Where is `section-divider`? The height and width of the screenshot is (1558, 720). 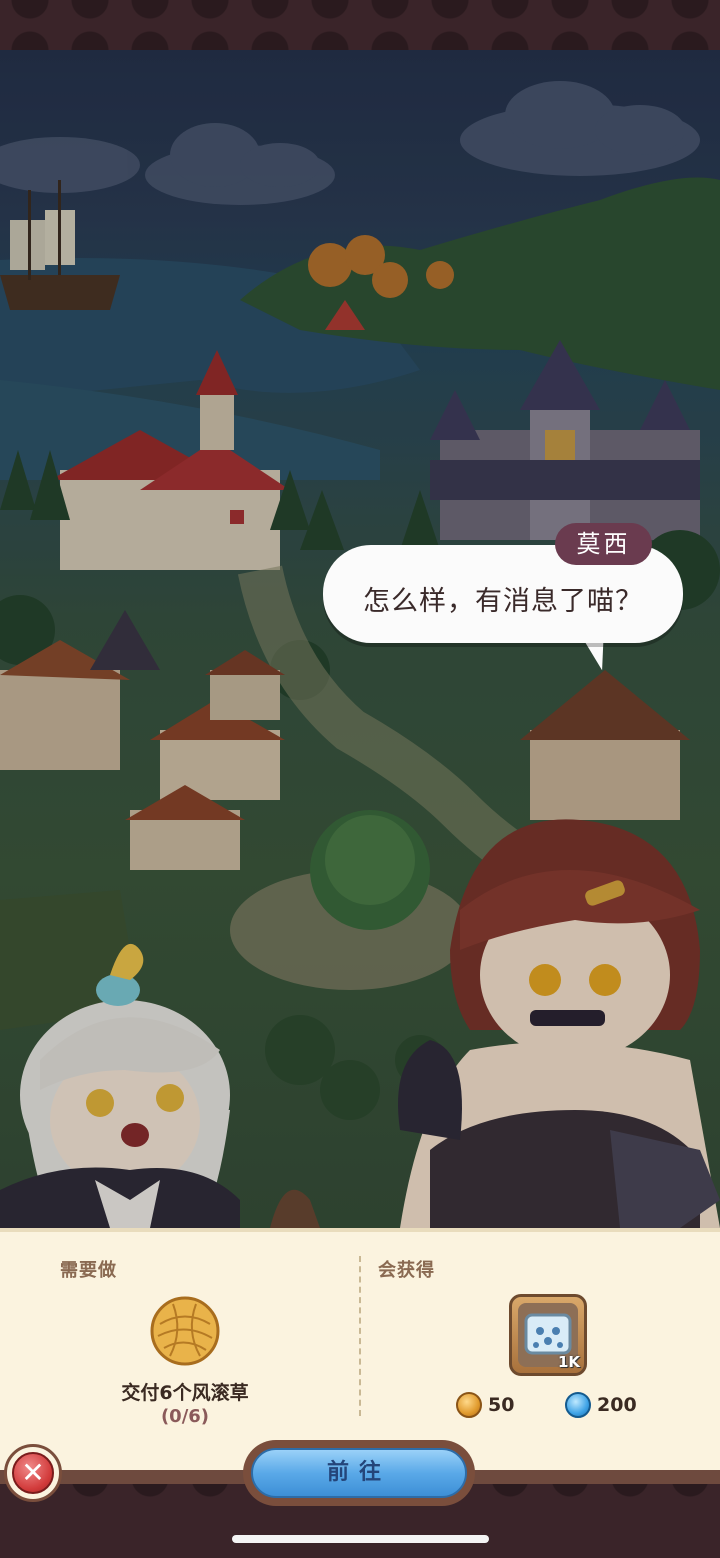
section-divider is located at coordinates (360, 1336).